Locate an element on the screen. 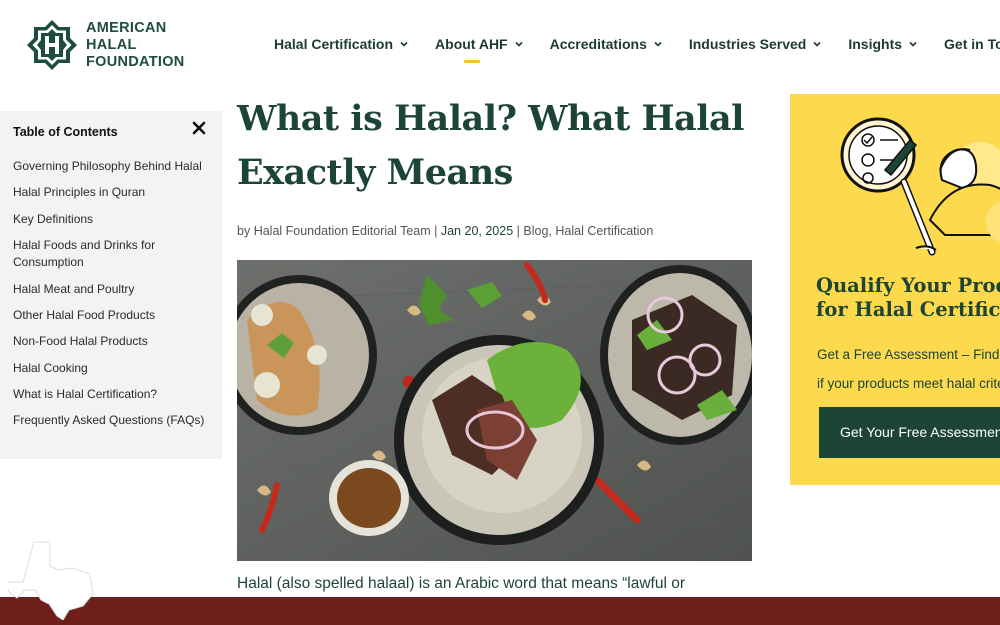  nav-insights: Insights is located at coordinates (882, 44).